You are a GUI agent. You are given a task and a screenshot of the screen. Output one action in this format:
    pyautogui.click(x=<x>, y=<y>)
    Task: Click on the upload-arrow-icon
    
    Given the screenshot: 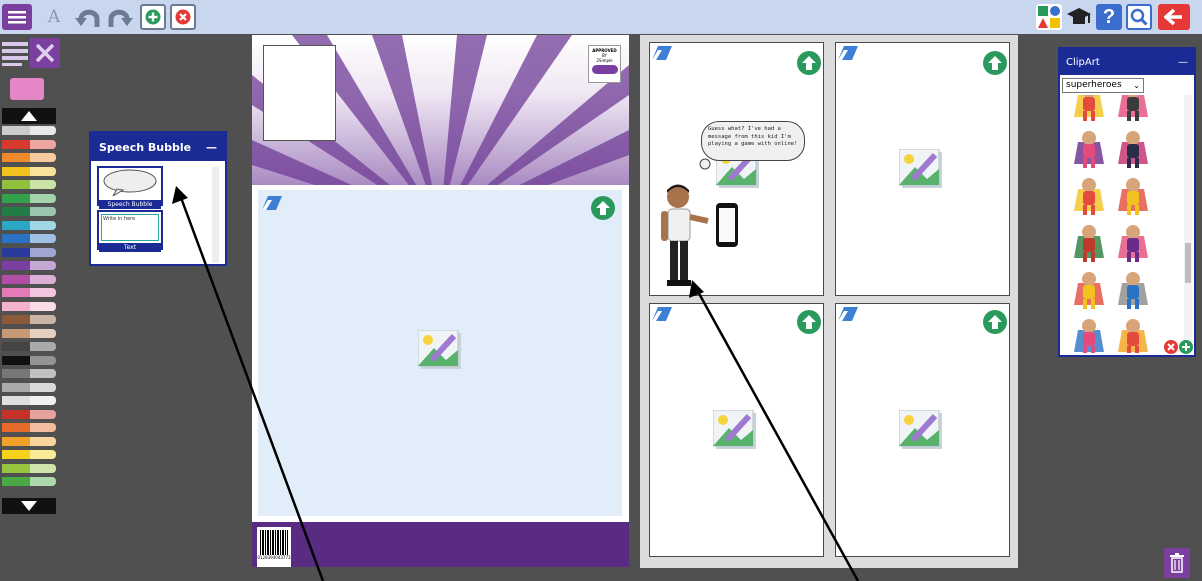 What is the action you would take?
    pyautogui.click(x=809, y=63)
    